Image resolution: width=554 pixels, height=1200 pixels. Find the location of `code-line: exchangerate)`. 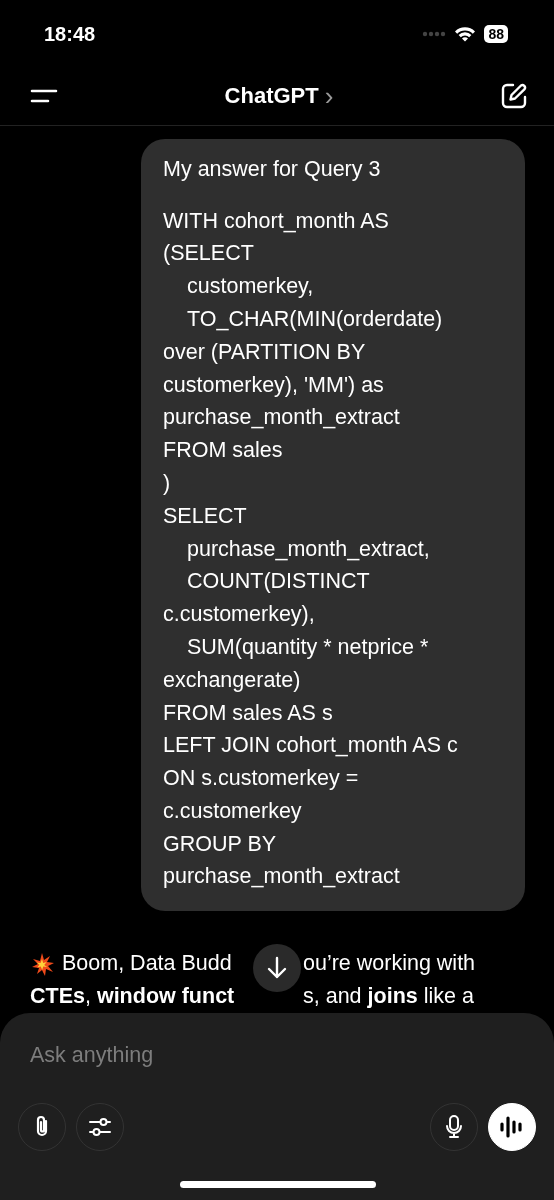

code-line: exchangerate) is located at coordinates (232, 680).